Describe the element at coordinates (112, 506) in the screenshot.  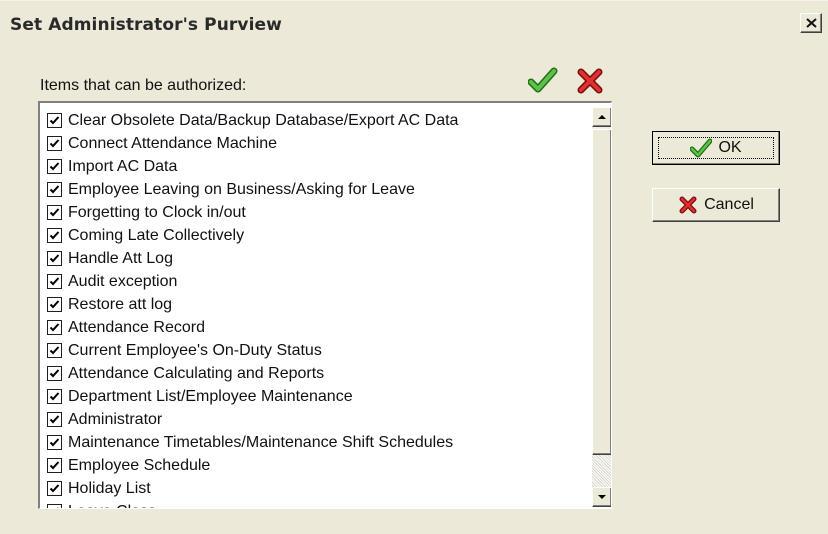
I see `list-item-label: Leave Class` at that location.